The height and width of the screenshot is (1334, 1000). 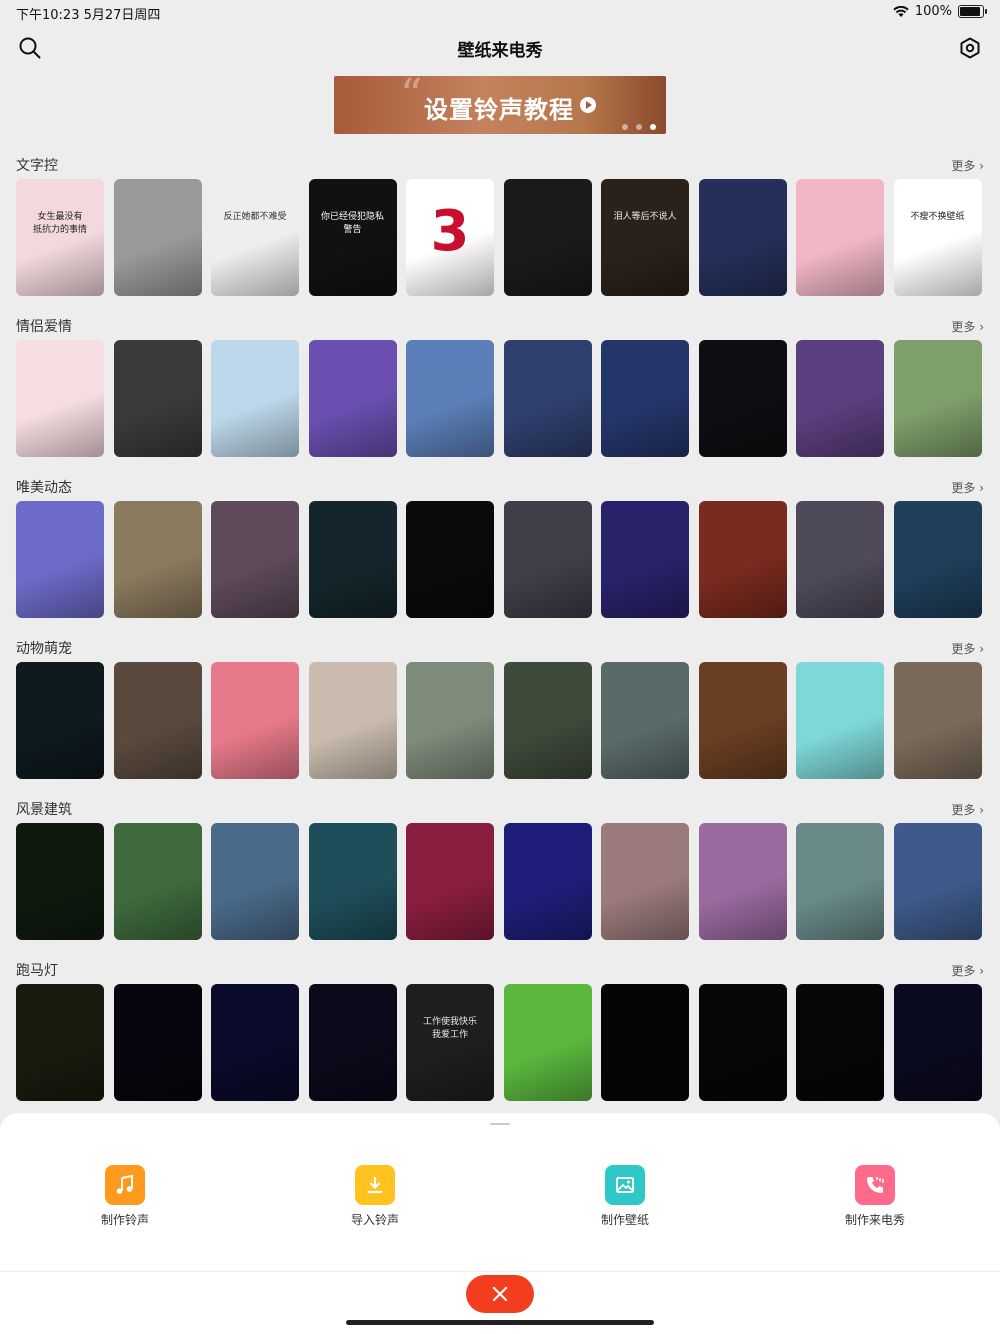 I want to click on hexagon-settings-icon, so click(x=970, y=48).